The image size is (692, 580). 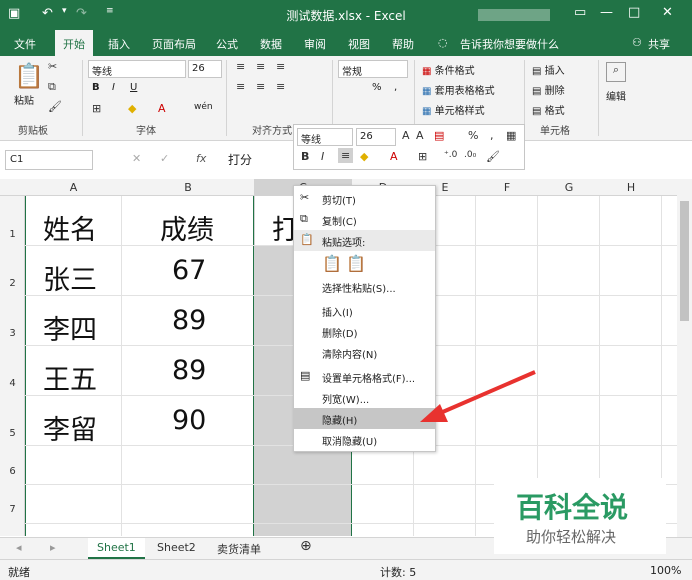 What do you see at coordinates (659, 44) in the screenshot?
I see `share-button: 共享` at bounding box center [659, 44].